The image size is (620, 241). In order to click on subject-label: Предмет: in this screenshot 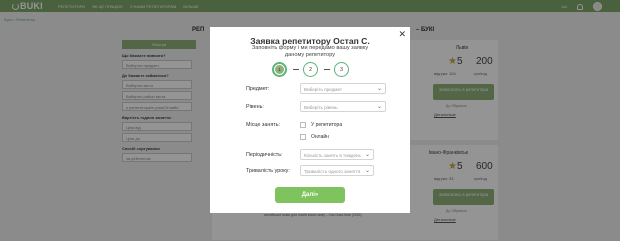, I will do `click(258, 89)`.